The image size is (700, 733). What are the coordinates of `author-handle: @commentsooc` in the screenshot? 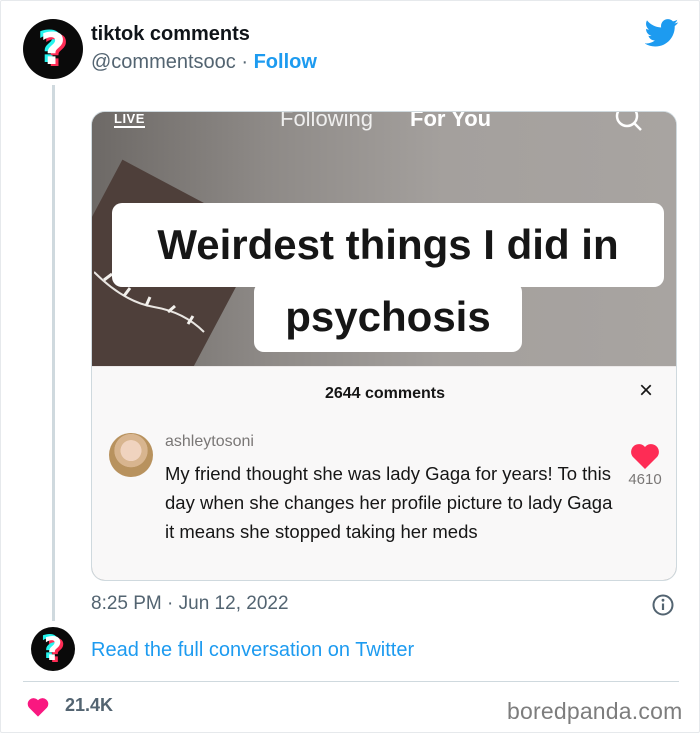 It's located at (163, 62).